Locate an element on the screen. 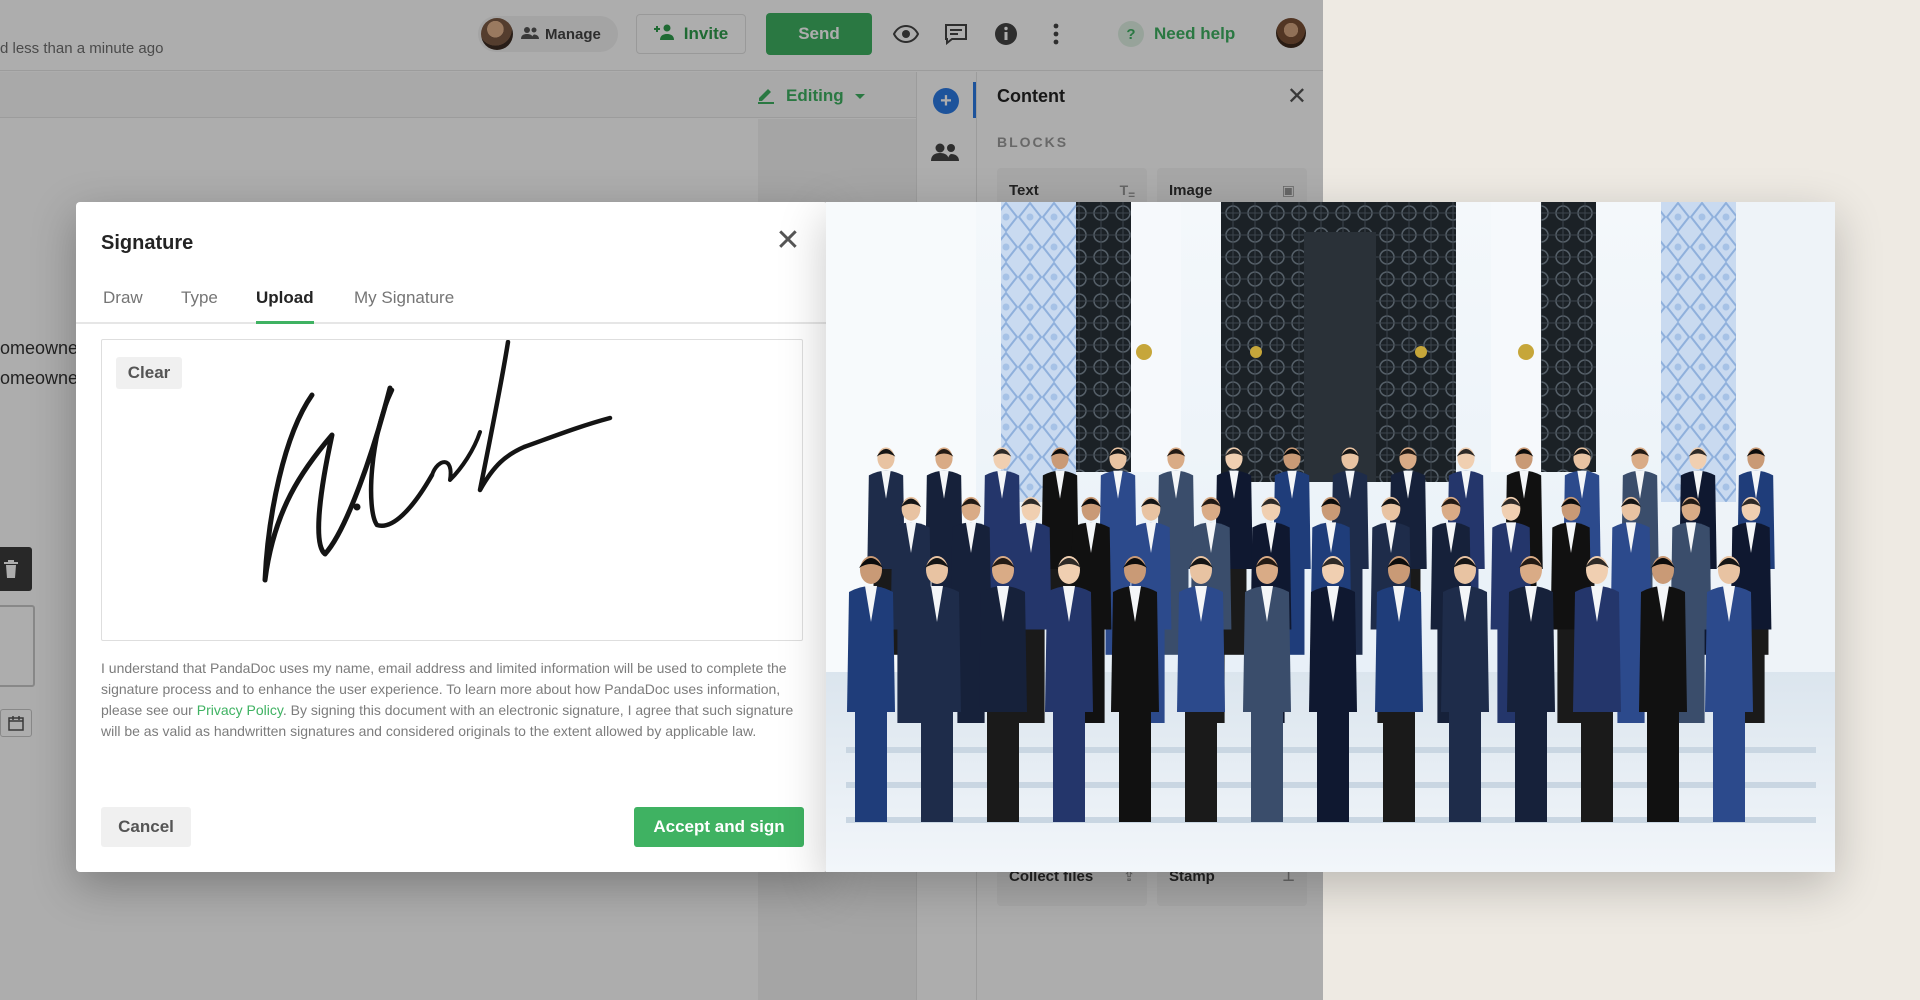  accept-and-sign-button: Accept and sign is located at coordinates (719, 827).